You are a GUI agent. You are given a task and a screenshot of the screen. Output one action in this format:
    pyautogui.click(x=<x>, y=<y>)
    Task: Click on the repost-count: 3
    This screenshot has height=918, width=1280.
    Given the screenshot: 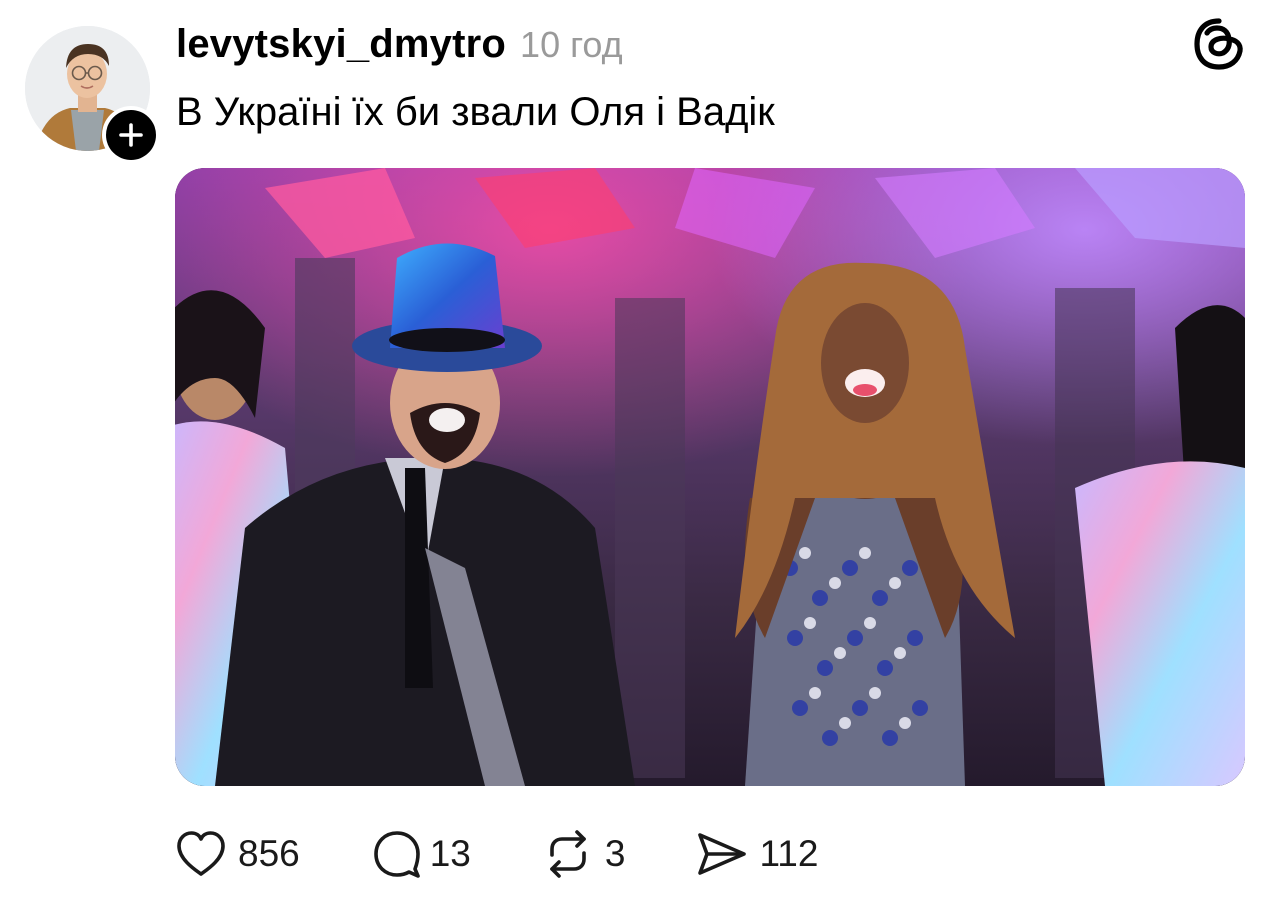 What is the action you would take?
    pyautogui.click(x=615, y=853)
    